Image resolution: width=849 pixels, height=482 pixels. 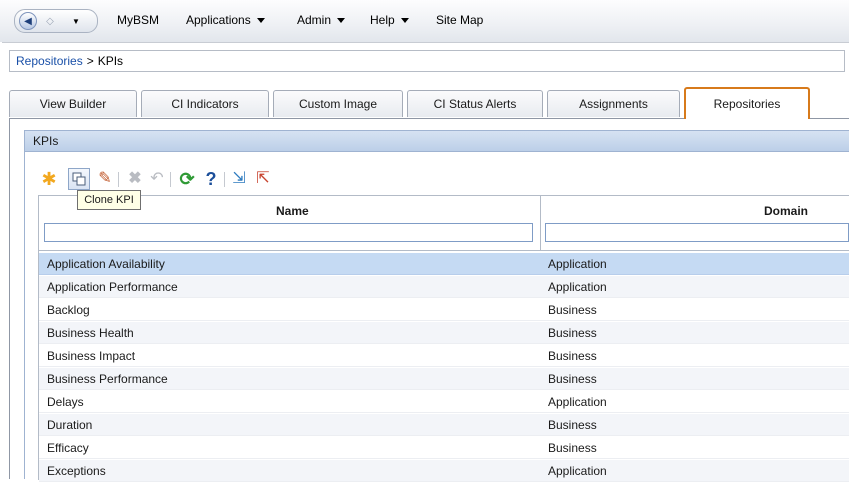 I want to click on edit-icon: ✎, so click(x=105, y=179).